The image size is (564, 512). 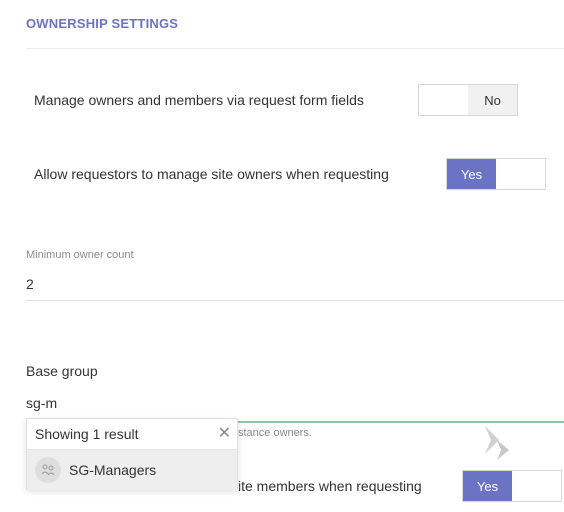 What do you see at coordinates (330, 486) in the screenshot?
I see `setting-label-manage-members: ite members when requesting` at bounding box center [330, 486].